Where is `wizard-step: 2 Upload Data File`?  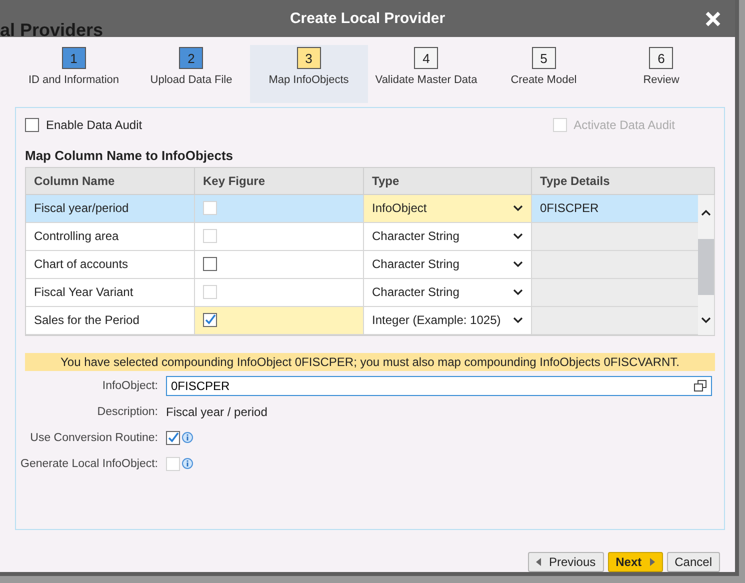 wizard-step: 2 Upload Data File is located at coordinates (191, 74).